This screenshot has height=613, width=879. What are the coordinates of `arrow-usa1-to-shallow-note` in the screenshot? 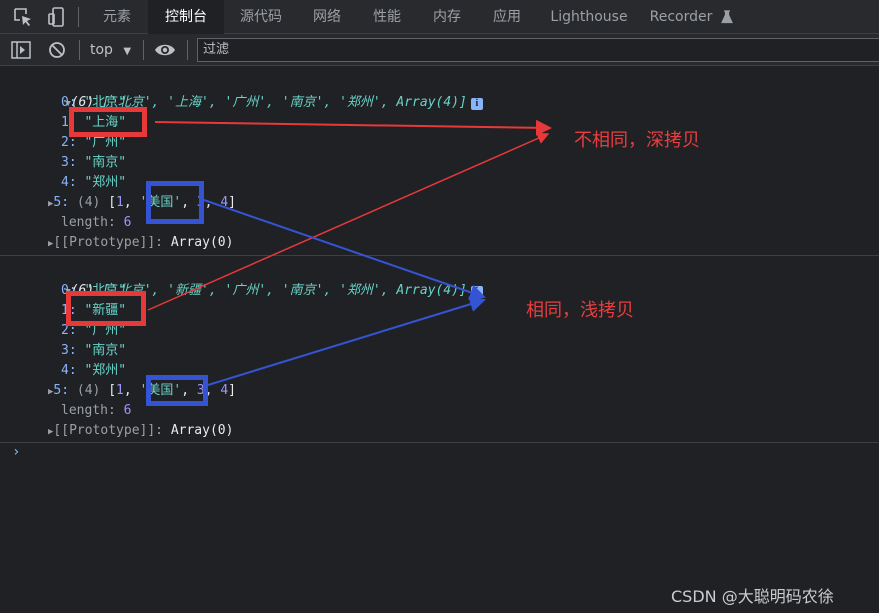 It's located at (344, 249).